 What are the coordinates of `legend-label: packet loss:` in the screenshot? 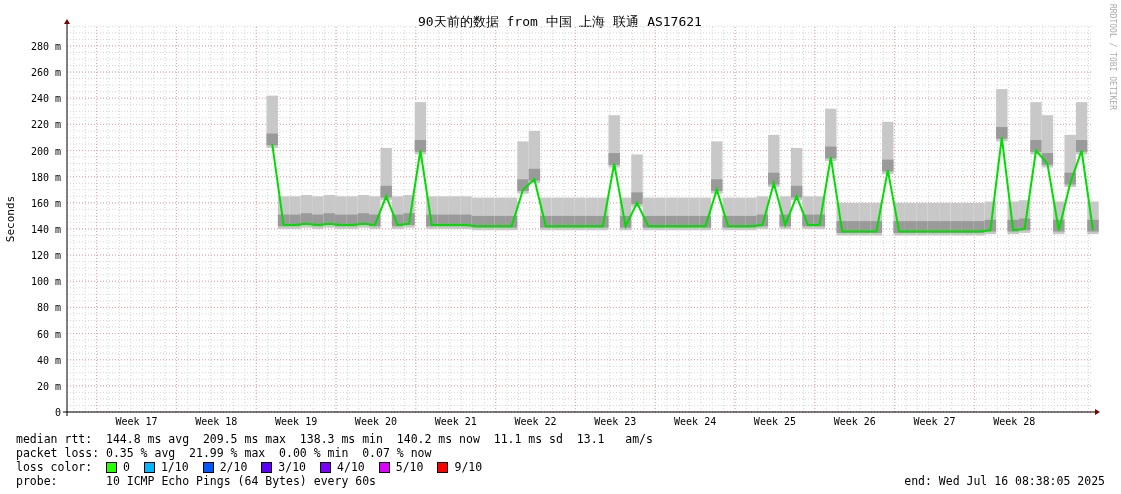 It's located at (58, 453).